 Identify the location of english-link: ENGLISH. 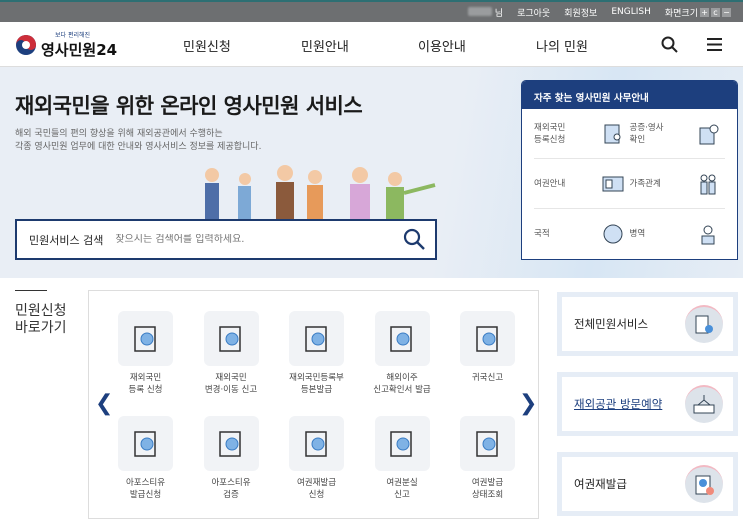
(631, 12).